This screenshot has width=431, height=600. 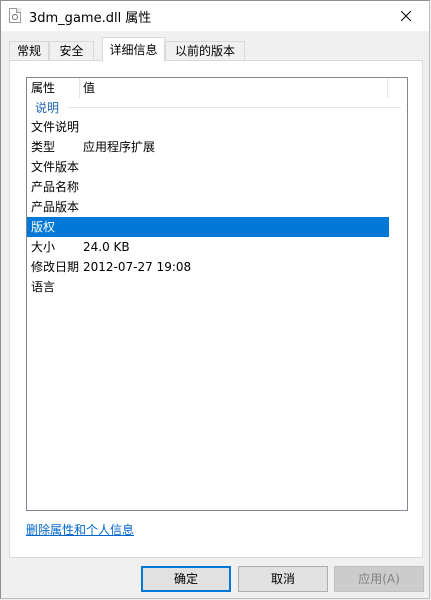 What do you see at coordinates (186, 579) in the screenshot?
I see `ok-button: 确定` at bounding box center [186, 579].